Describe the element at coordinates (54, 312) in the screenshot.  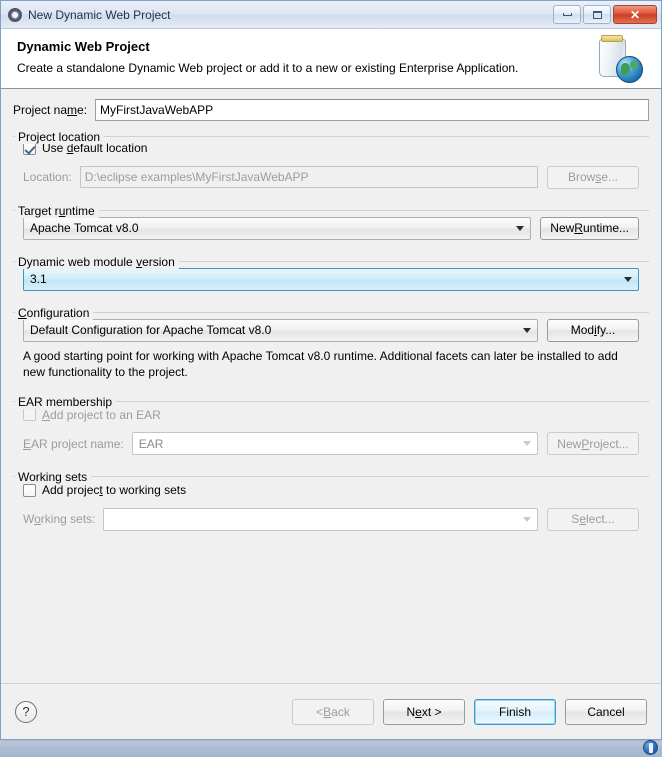
I see `configuration-group-title: Configuration` at that location.